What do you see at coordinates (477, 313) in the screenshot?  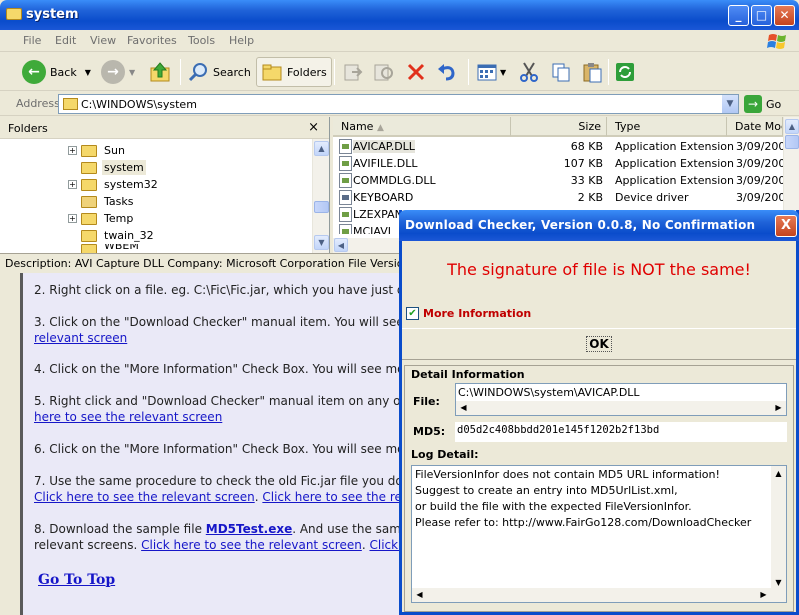 I see `more-information-label: More Information` at bounding box center [477, 313].